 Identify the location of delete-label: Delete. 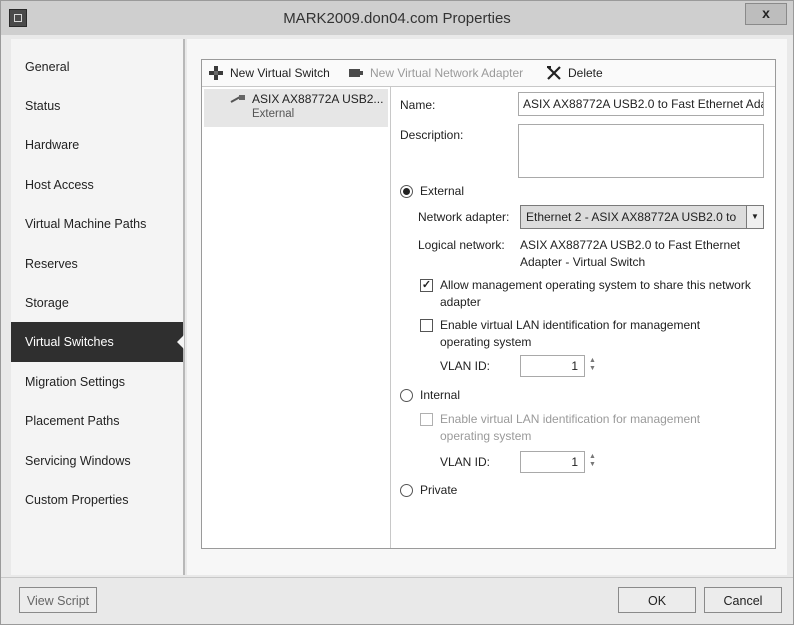
(585, 73).